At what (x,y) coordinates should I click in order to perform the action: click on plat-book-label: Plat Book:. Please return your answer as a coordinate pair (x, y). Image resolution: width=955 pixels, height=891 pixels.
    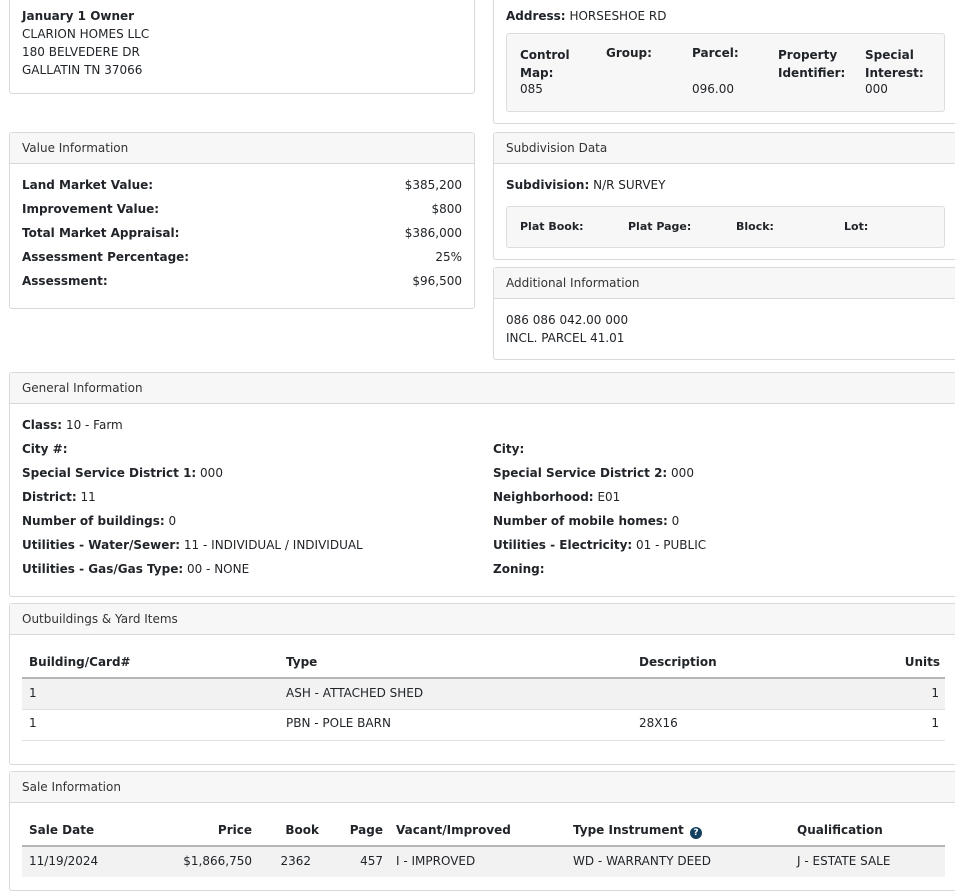
    Looking at the image, I should click on (552, 226).